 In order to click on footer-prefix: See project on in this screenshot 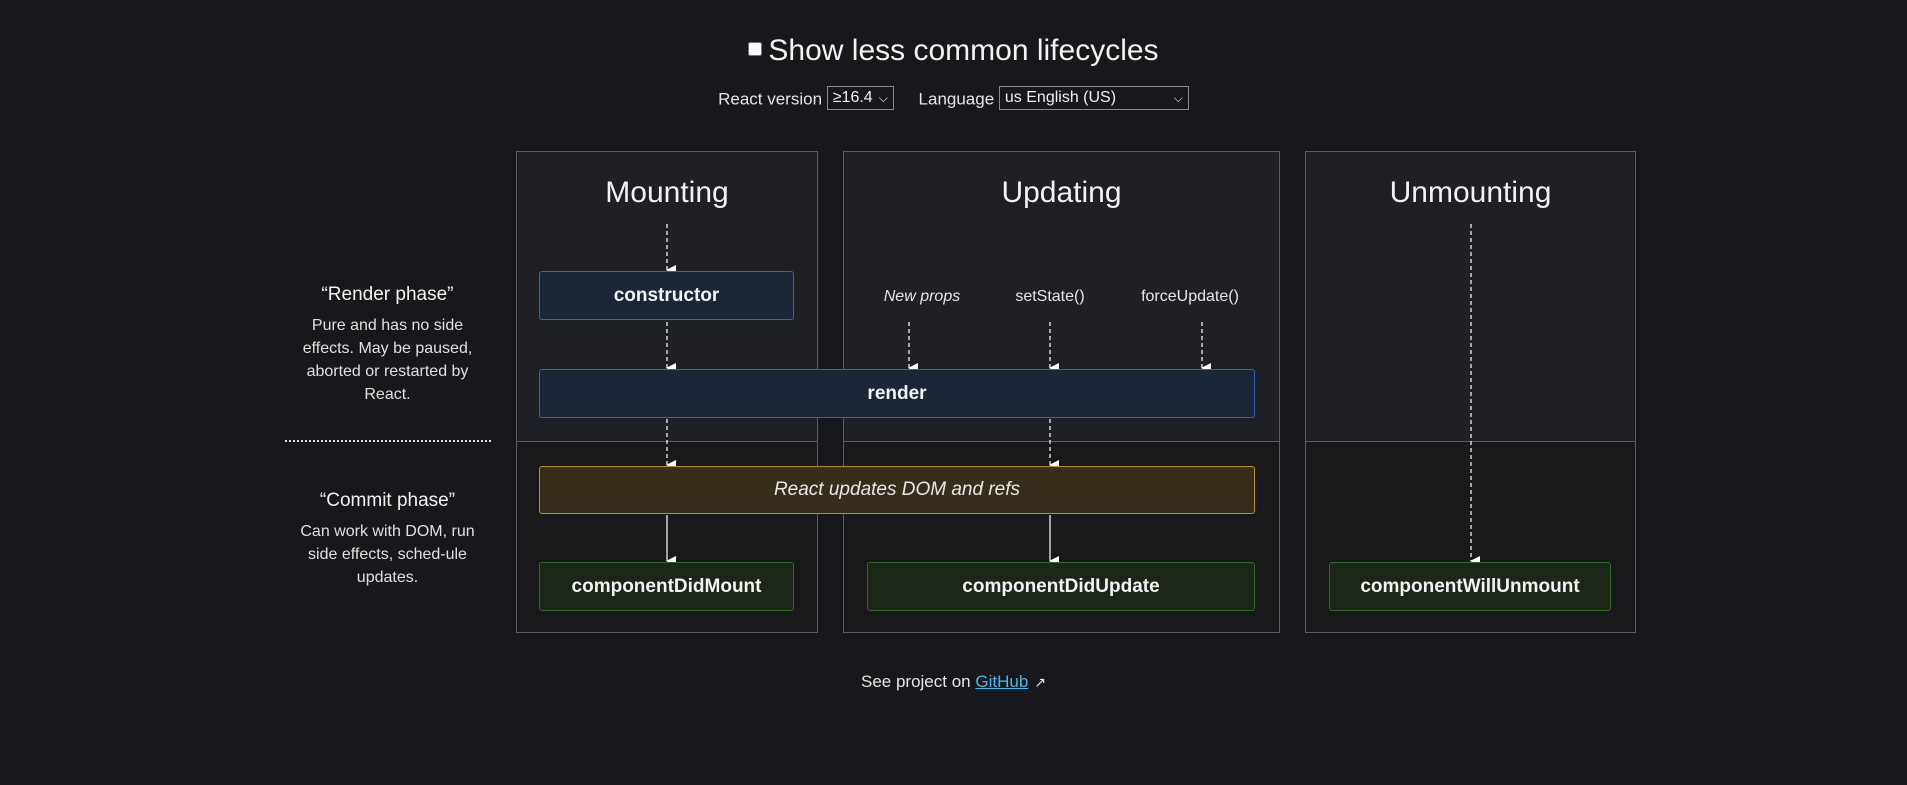, I will do `click(915, 681)`.